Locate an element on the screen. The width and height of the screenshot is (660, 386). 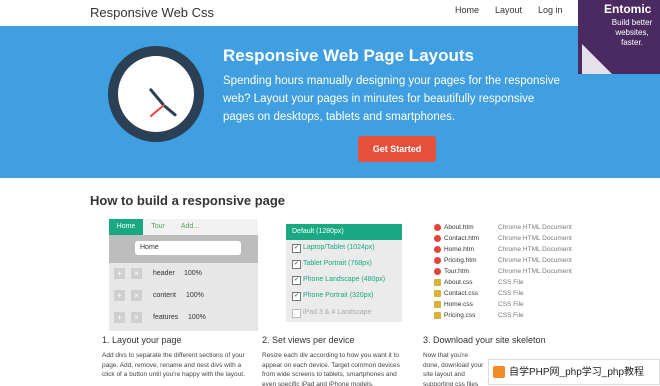
file-name: Pricing.htm is located at coordinates (460, 260).